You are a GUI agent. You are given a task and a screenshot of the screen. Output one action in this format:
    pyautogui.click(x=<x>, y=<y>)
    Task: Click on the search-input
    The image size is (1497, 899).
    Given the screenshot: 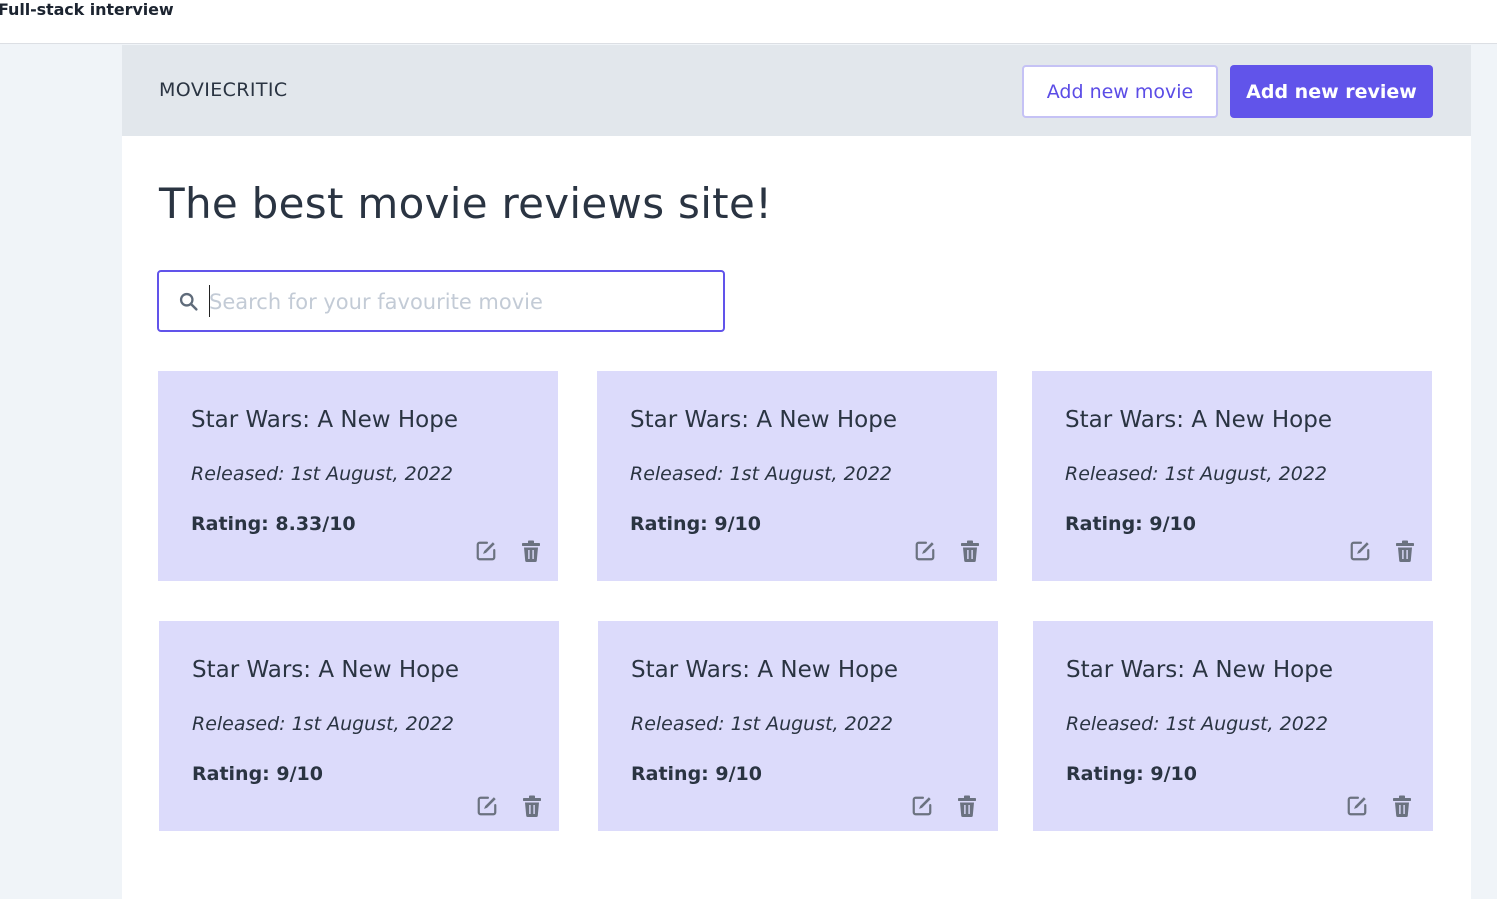 What is the action you would take?
    pyautogui.click(x=459, y=302)
    